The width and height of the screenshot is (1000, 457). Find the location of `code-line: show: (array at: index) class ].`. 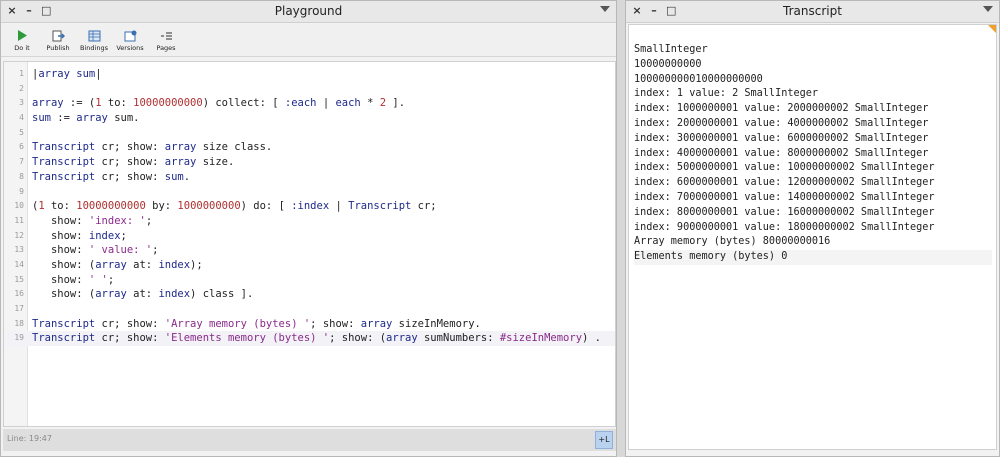

code-line: show: (array at: index) class ]. is located at coordinates (142, 294).